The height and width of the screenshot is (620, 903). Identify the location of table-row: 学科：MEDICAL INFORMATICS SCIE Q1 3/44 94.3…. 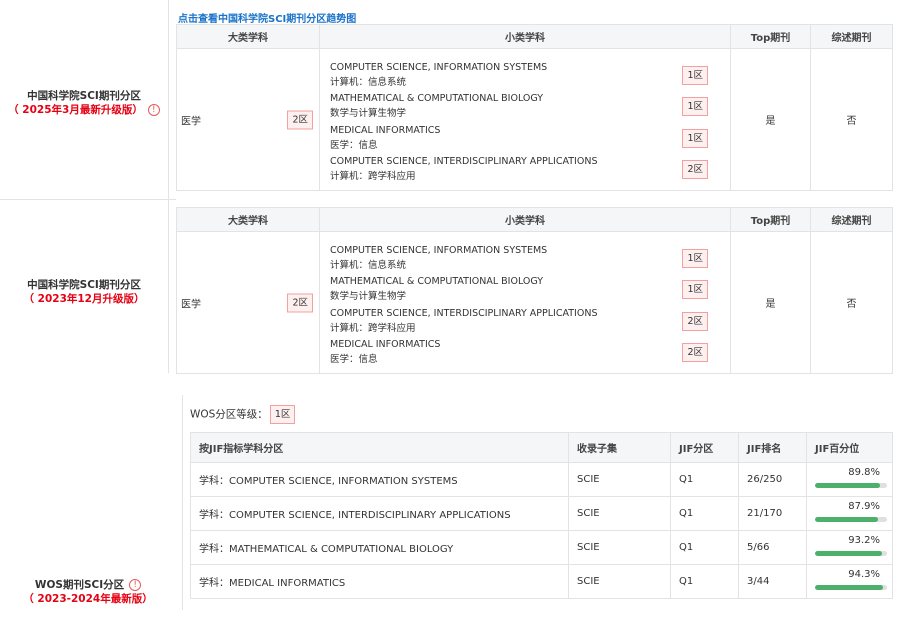
(541, 581).